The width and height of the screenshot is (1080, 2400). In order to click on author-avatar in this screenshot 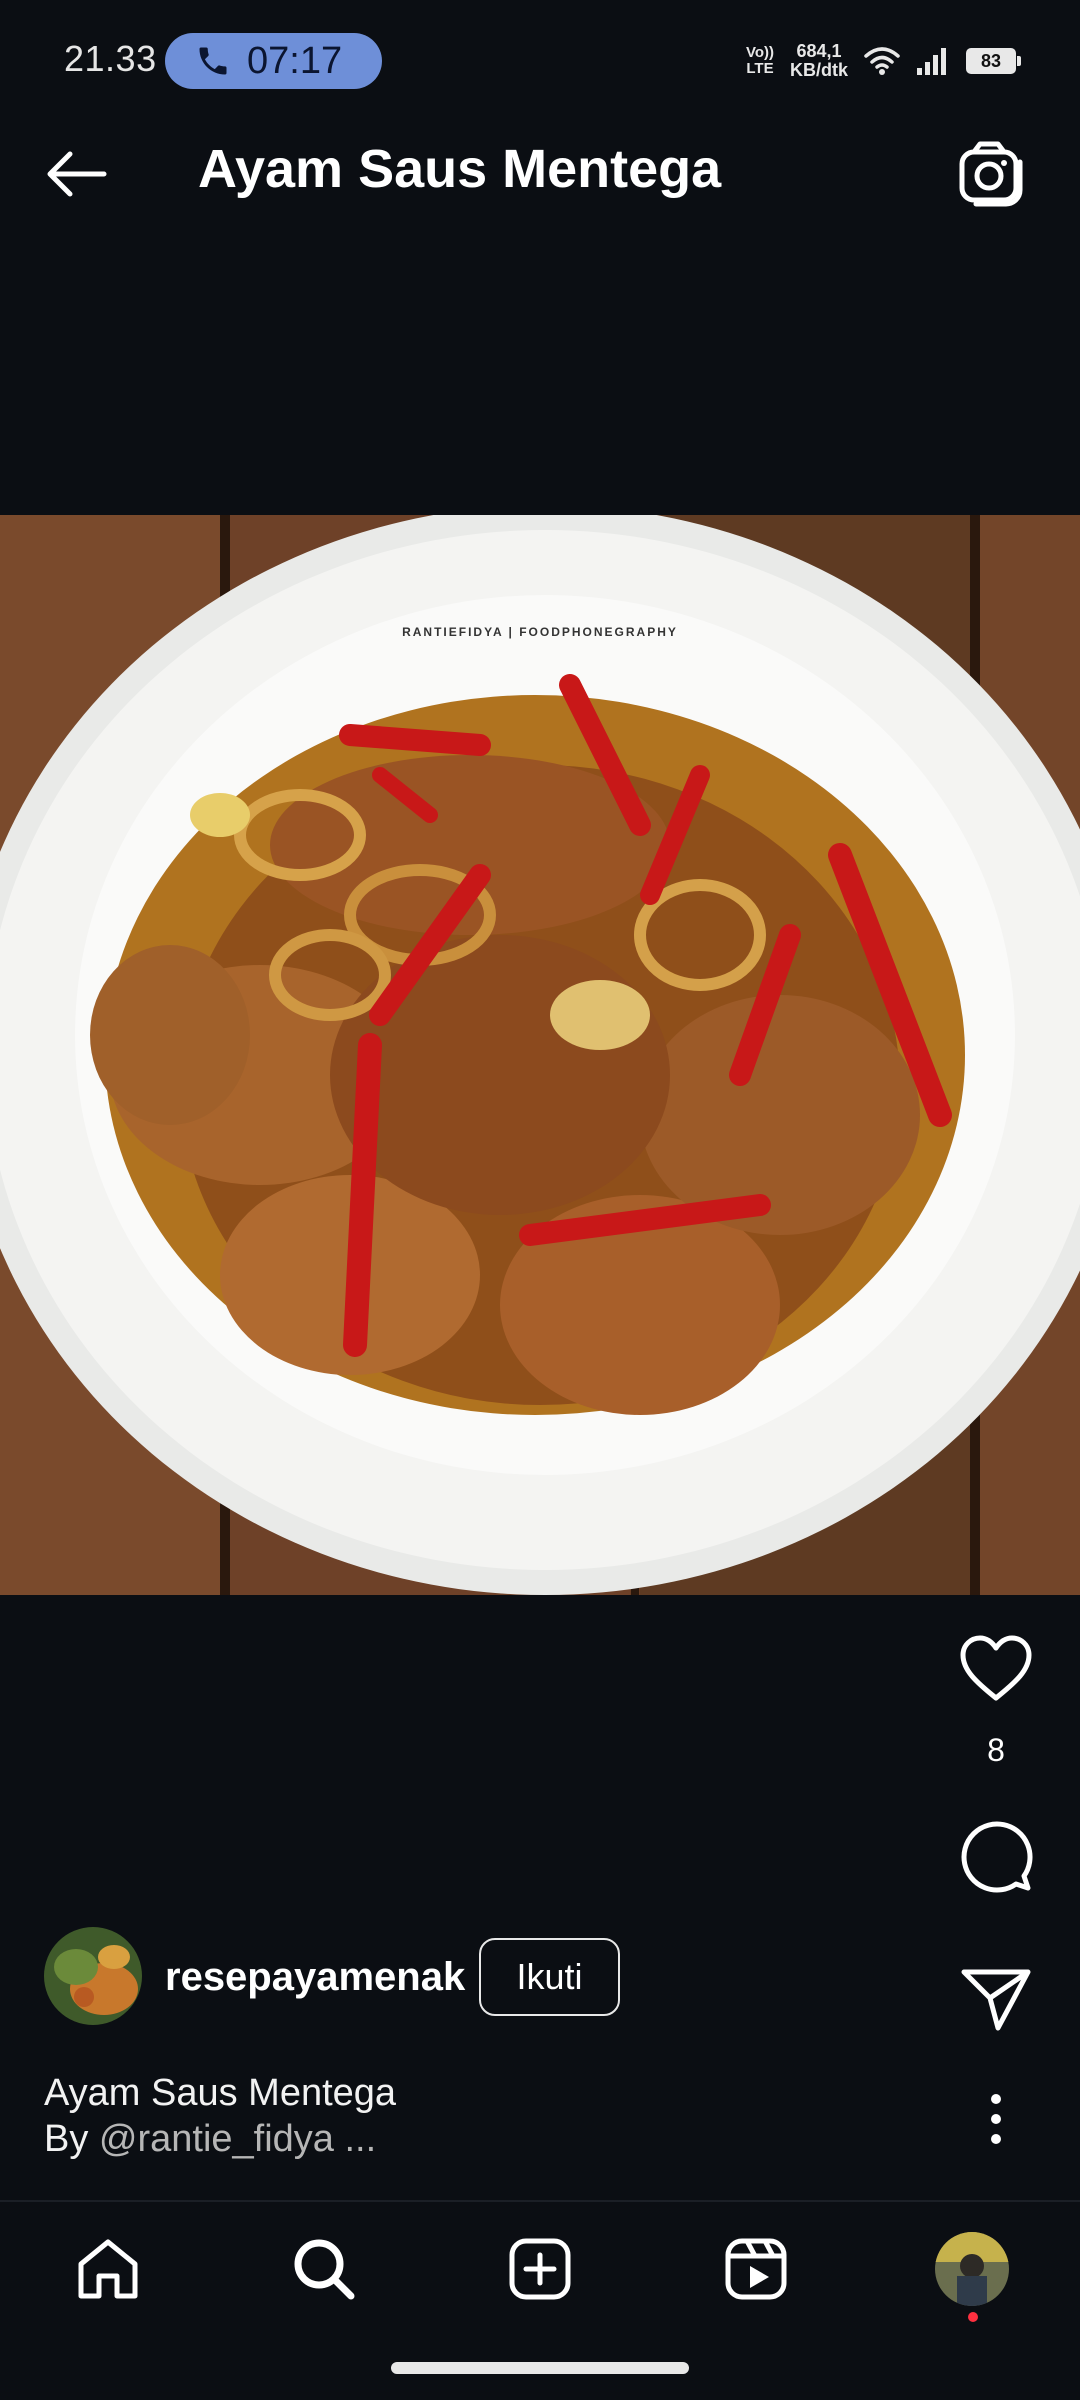, I will do `click(93, 1976)`.